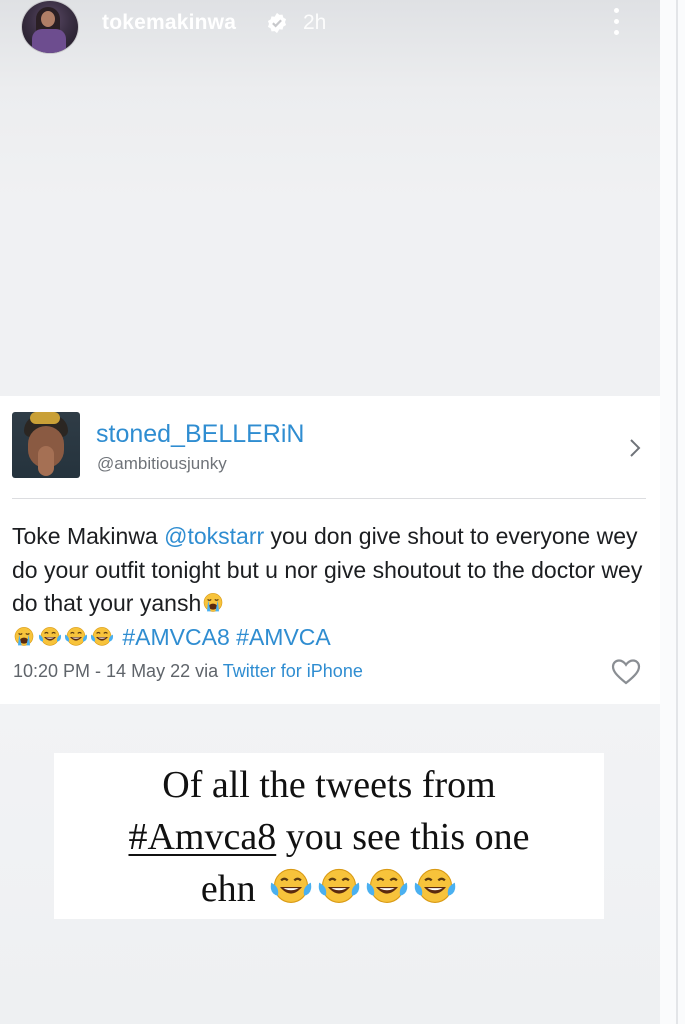  What do you see at coordinates (228, 889) in the screenshot?
I see `caption-line-3: ehn` at bounding box center [228, 889].